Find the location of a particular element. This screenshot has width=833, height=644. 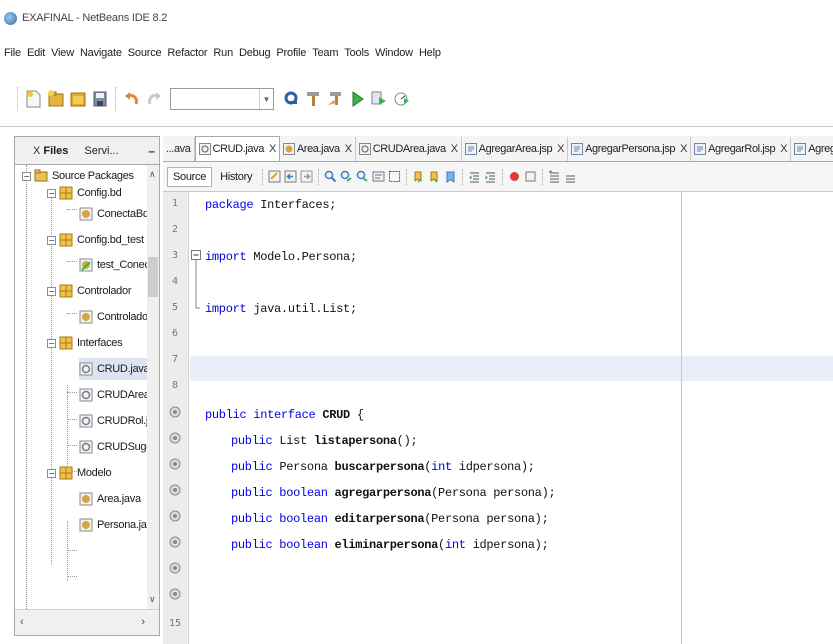

menu-refactor: Refactor is located at coordinates (188, 53).